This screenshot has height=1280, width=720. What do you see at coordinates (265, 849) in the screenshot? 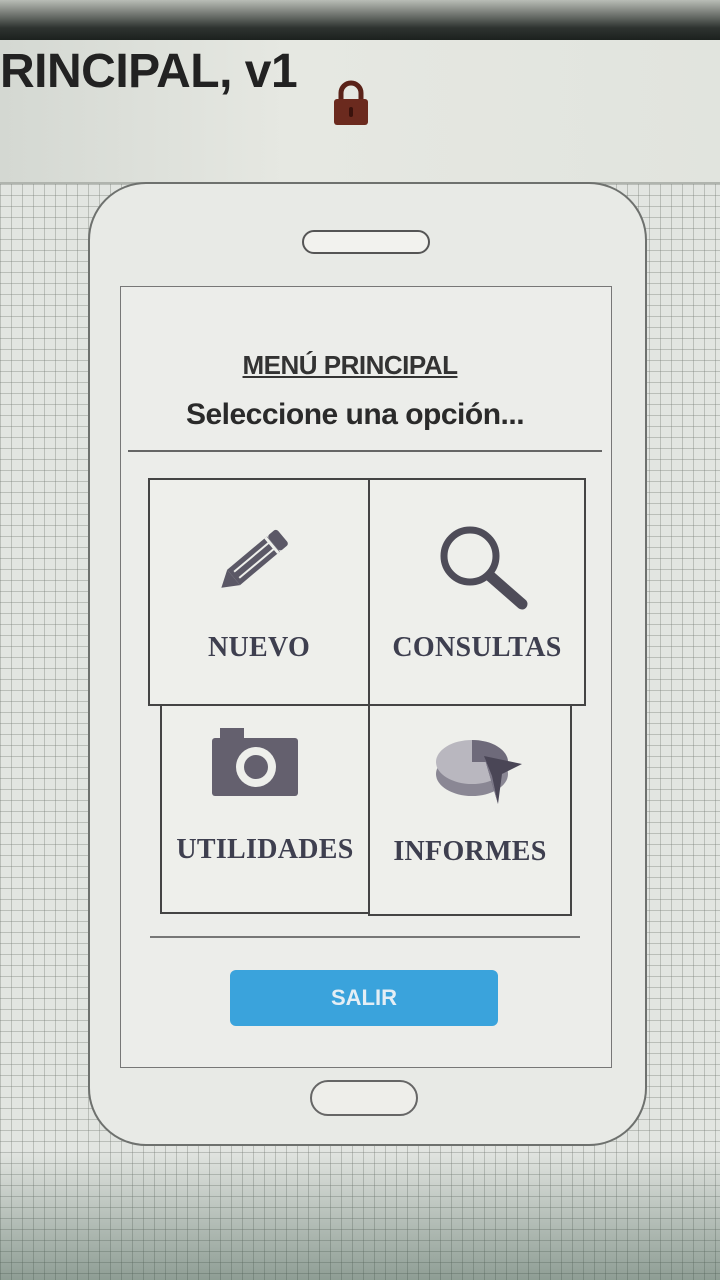
I see `menu-item-label: UTILIDADES` at bounding box center [265, 849].